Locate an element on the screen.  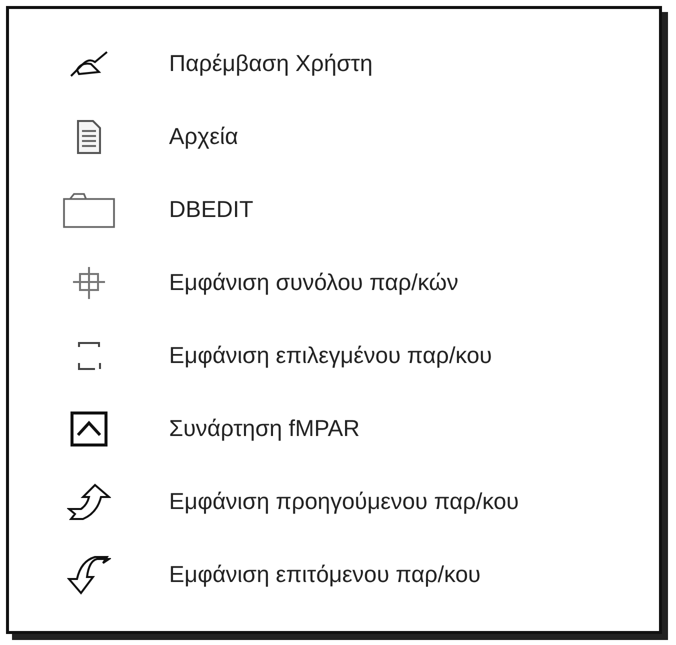
document-icon is located at coordinates (89, 136).